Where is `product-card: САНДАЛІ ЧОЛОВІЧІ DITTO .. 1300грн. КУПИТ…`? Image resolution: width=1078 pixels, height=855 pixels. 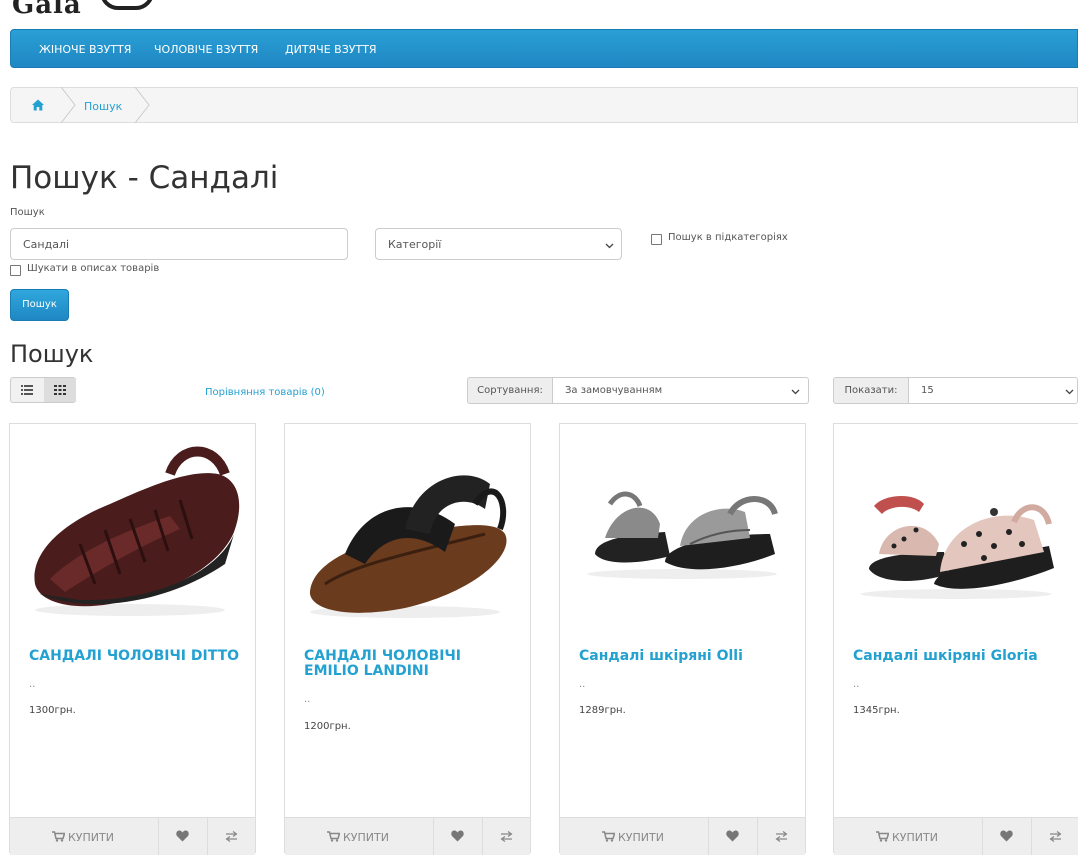
product-card: САНДАЛІ ЧОЛОВІЧІ DITTO .. 1300грн. КУПИТ… is located at coordinates (132, 639).